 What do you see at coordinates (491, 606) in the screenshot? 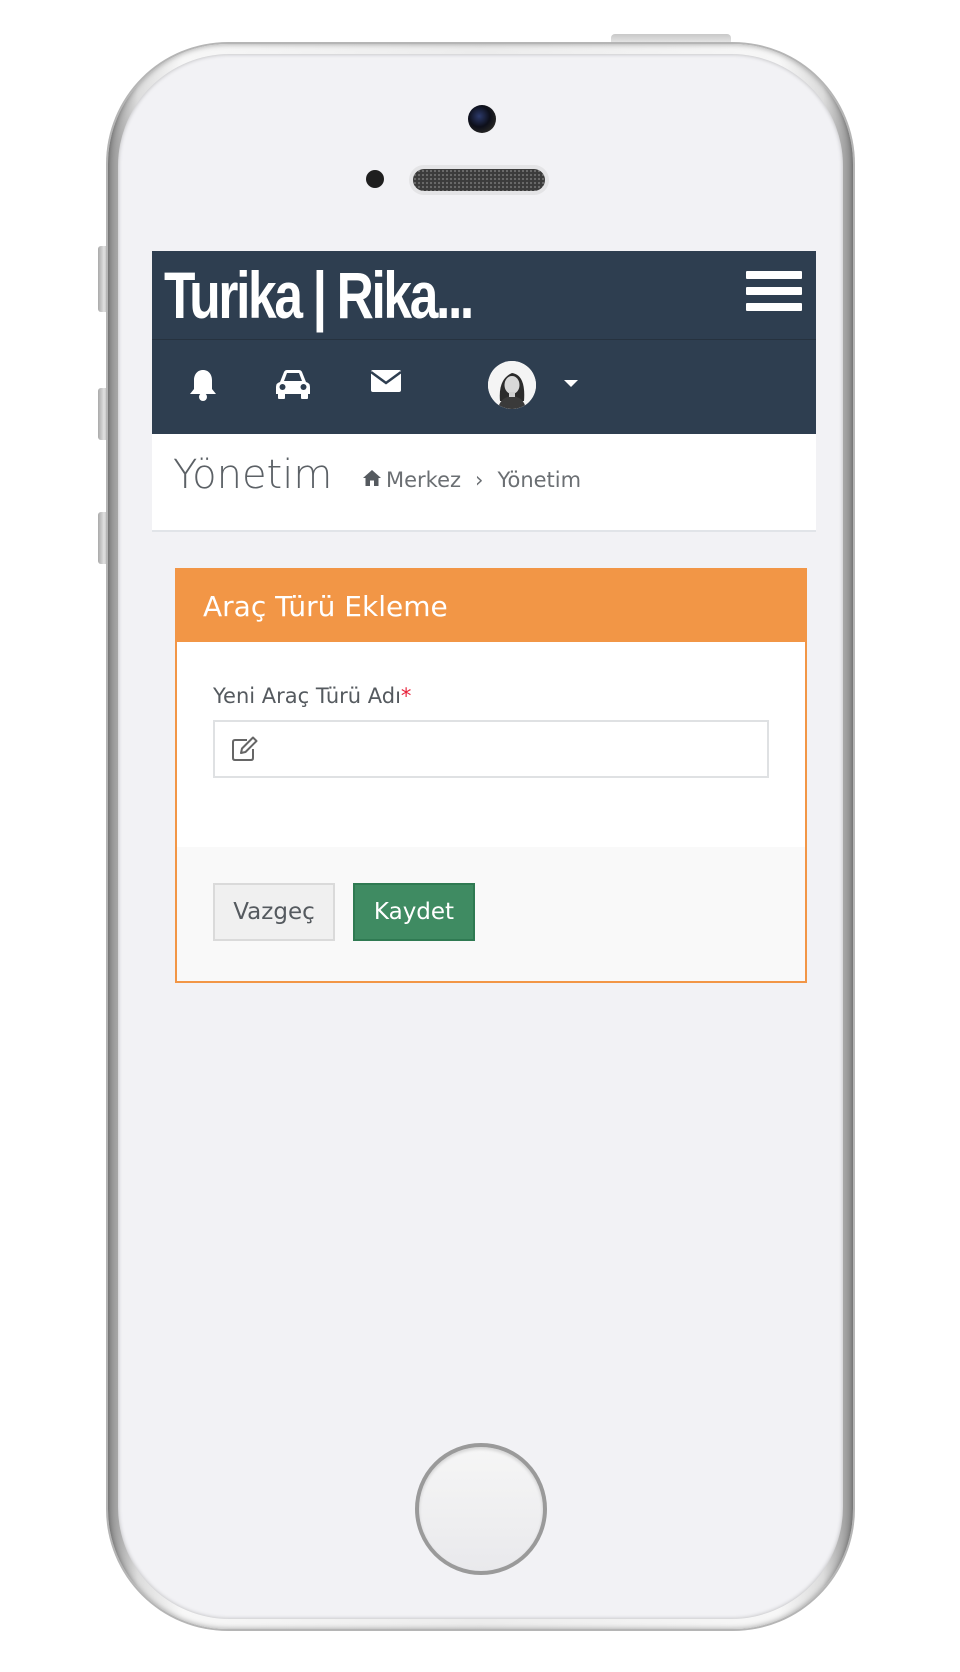
I see `panel-header: Araç Türü Ekleme` at bounding box center [491, 606].